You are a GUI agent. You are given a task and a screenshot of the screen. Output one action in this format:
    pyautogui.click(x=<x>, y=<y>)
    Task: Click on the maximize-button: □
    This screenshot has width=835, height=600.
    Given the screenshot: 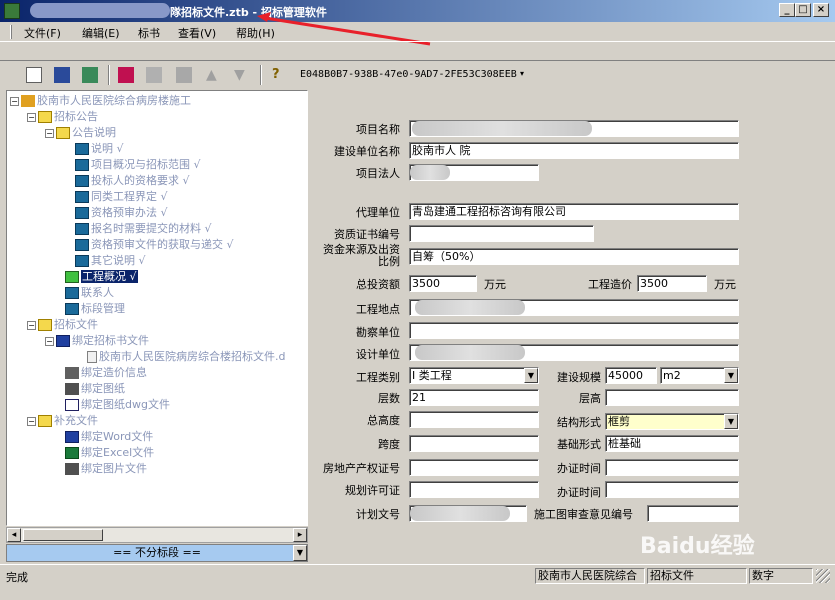 What is the action you would take?
    pyautogui.click(x=803, y=10)
    